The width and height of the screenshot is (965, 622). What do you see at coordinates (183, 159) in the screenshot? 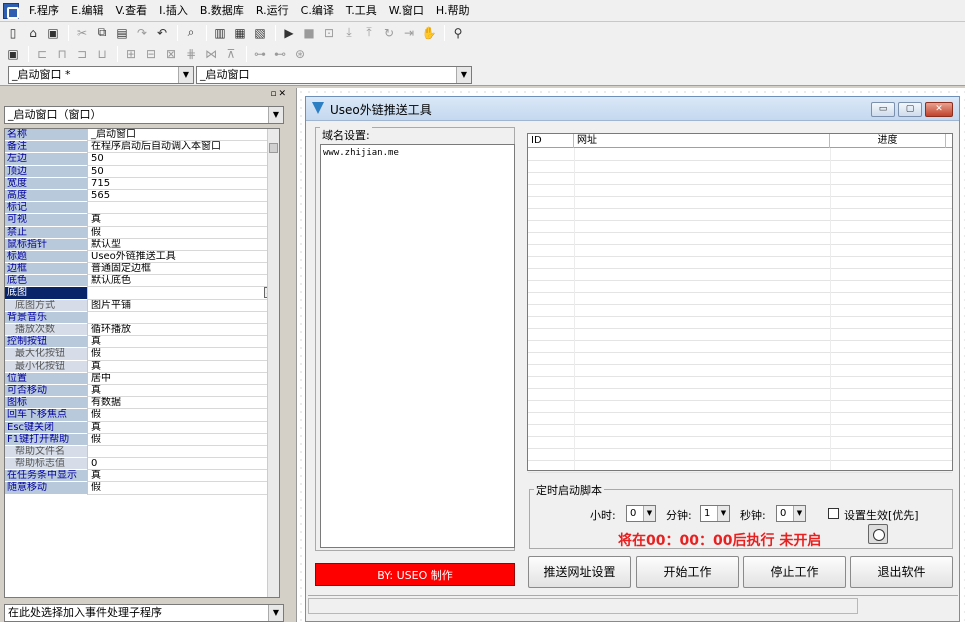
I see `property-value: 50` at bounding box center [183, 159].